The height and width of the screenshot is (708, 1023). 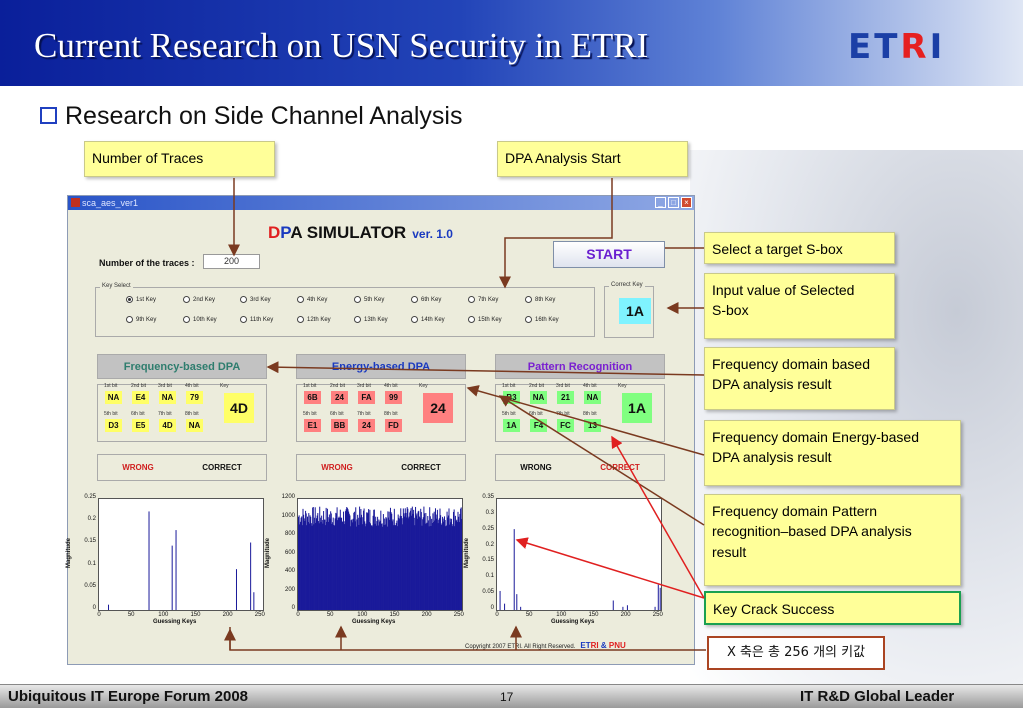 I want to click on key-radio-8: 8th Key, so click(x=540, y=299).